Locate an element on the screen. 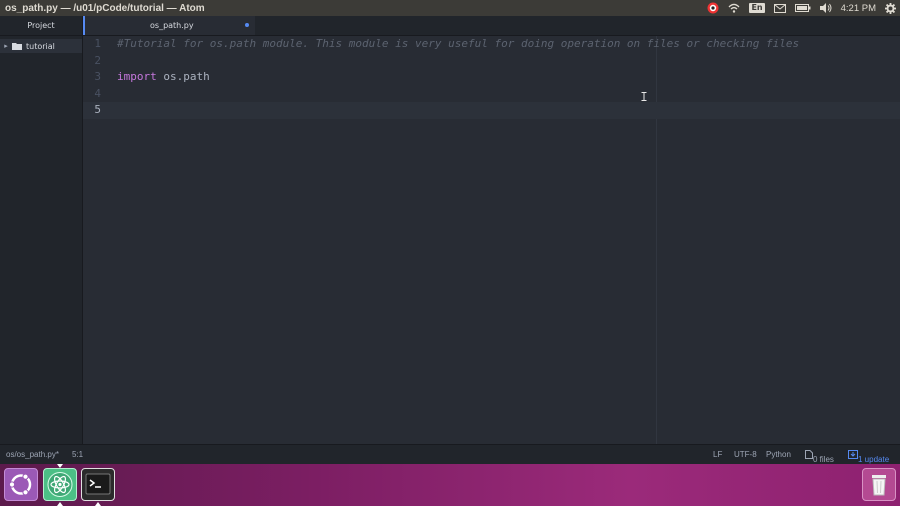 Image resolution: width=900 pixels, height=506 pixels. keyboard-layout-indicator: En is located at coordinates (757, 8).